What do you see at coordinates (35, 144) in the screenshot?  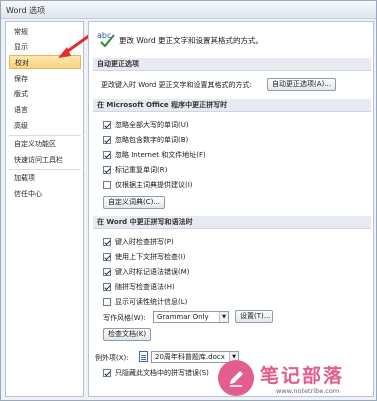 I see `sidebar-item-label: 自定义功能区` at bounding box center [35, 144].